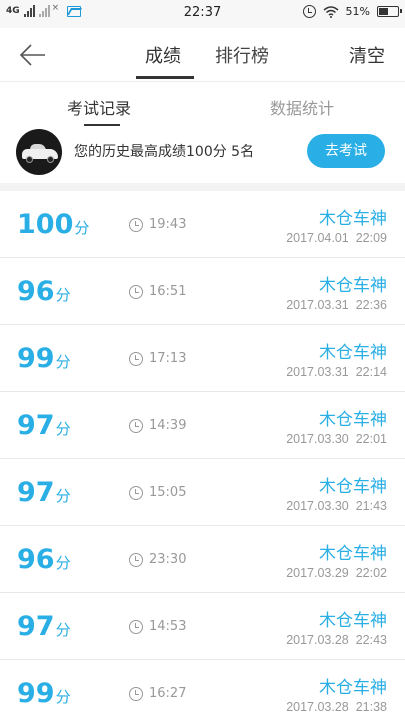 The image size is (405, 720). What do you see at coordinates (302, 107) in the screenshot?
I see `subtab-data-statistics: 数据统计` at bounding box center [302, 107].